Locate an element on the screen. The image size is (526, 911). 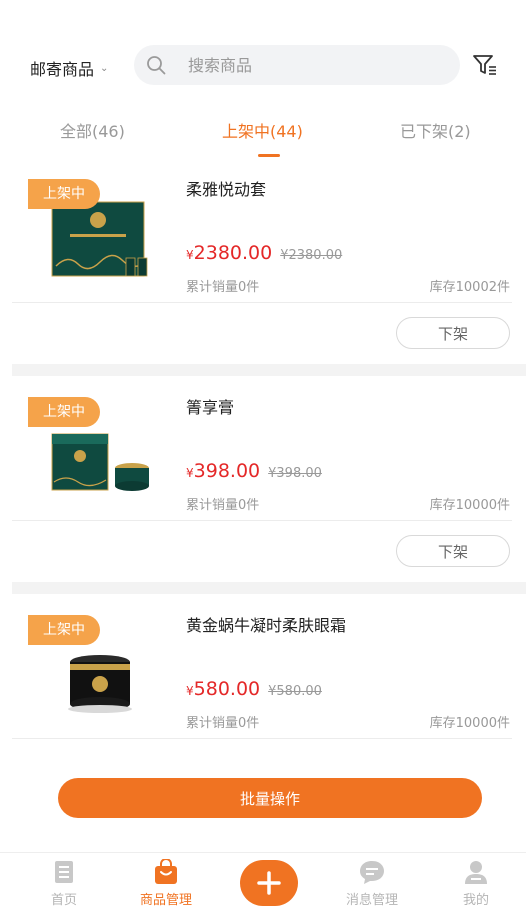
category-dropdown: 邮寄商品 ⌄ is located at coordinates (69, 68).